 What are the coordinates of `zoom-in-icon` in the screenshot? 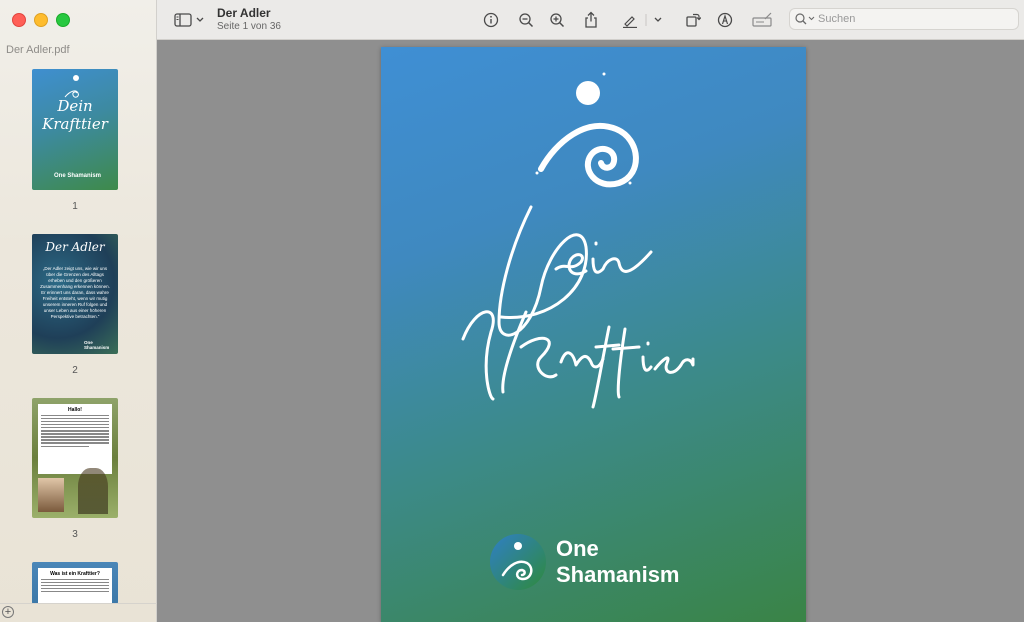 It's located at (557, 20).